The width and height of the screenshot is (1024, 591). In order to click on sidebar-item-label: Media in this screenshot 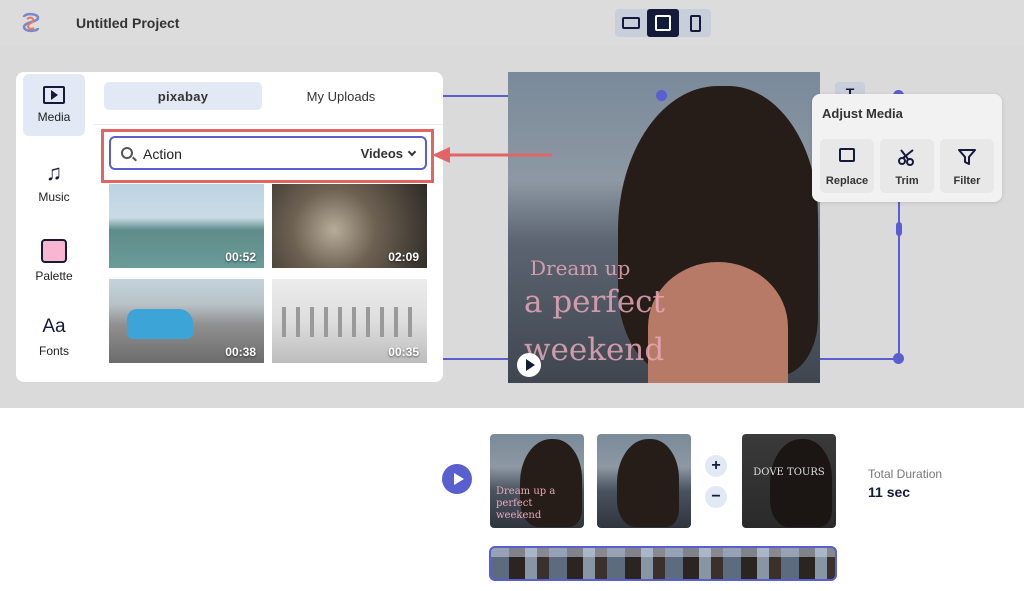, I will do `click(54, 117)`.